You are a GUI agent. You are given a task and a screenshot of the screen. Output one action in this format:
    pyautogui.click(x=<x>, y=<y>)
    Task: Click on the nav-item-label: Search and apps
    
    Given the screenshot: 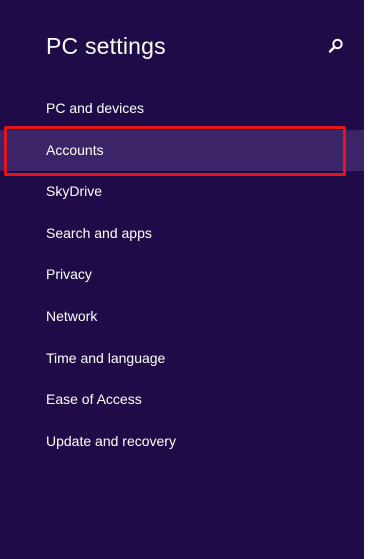 What is the action you would take?
    pyautogui.click(x=99, y=232)
    